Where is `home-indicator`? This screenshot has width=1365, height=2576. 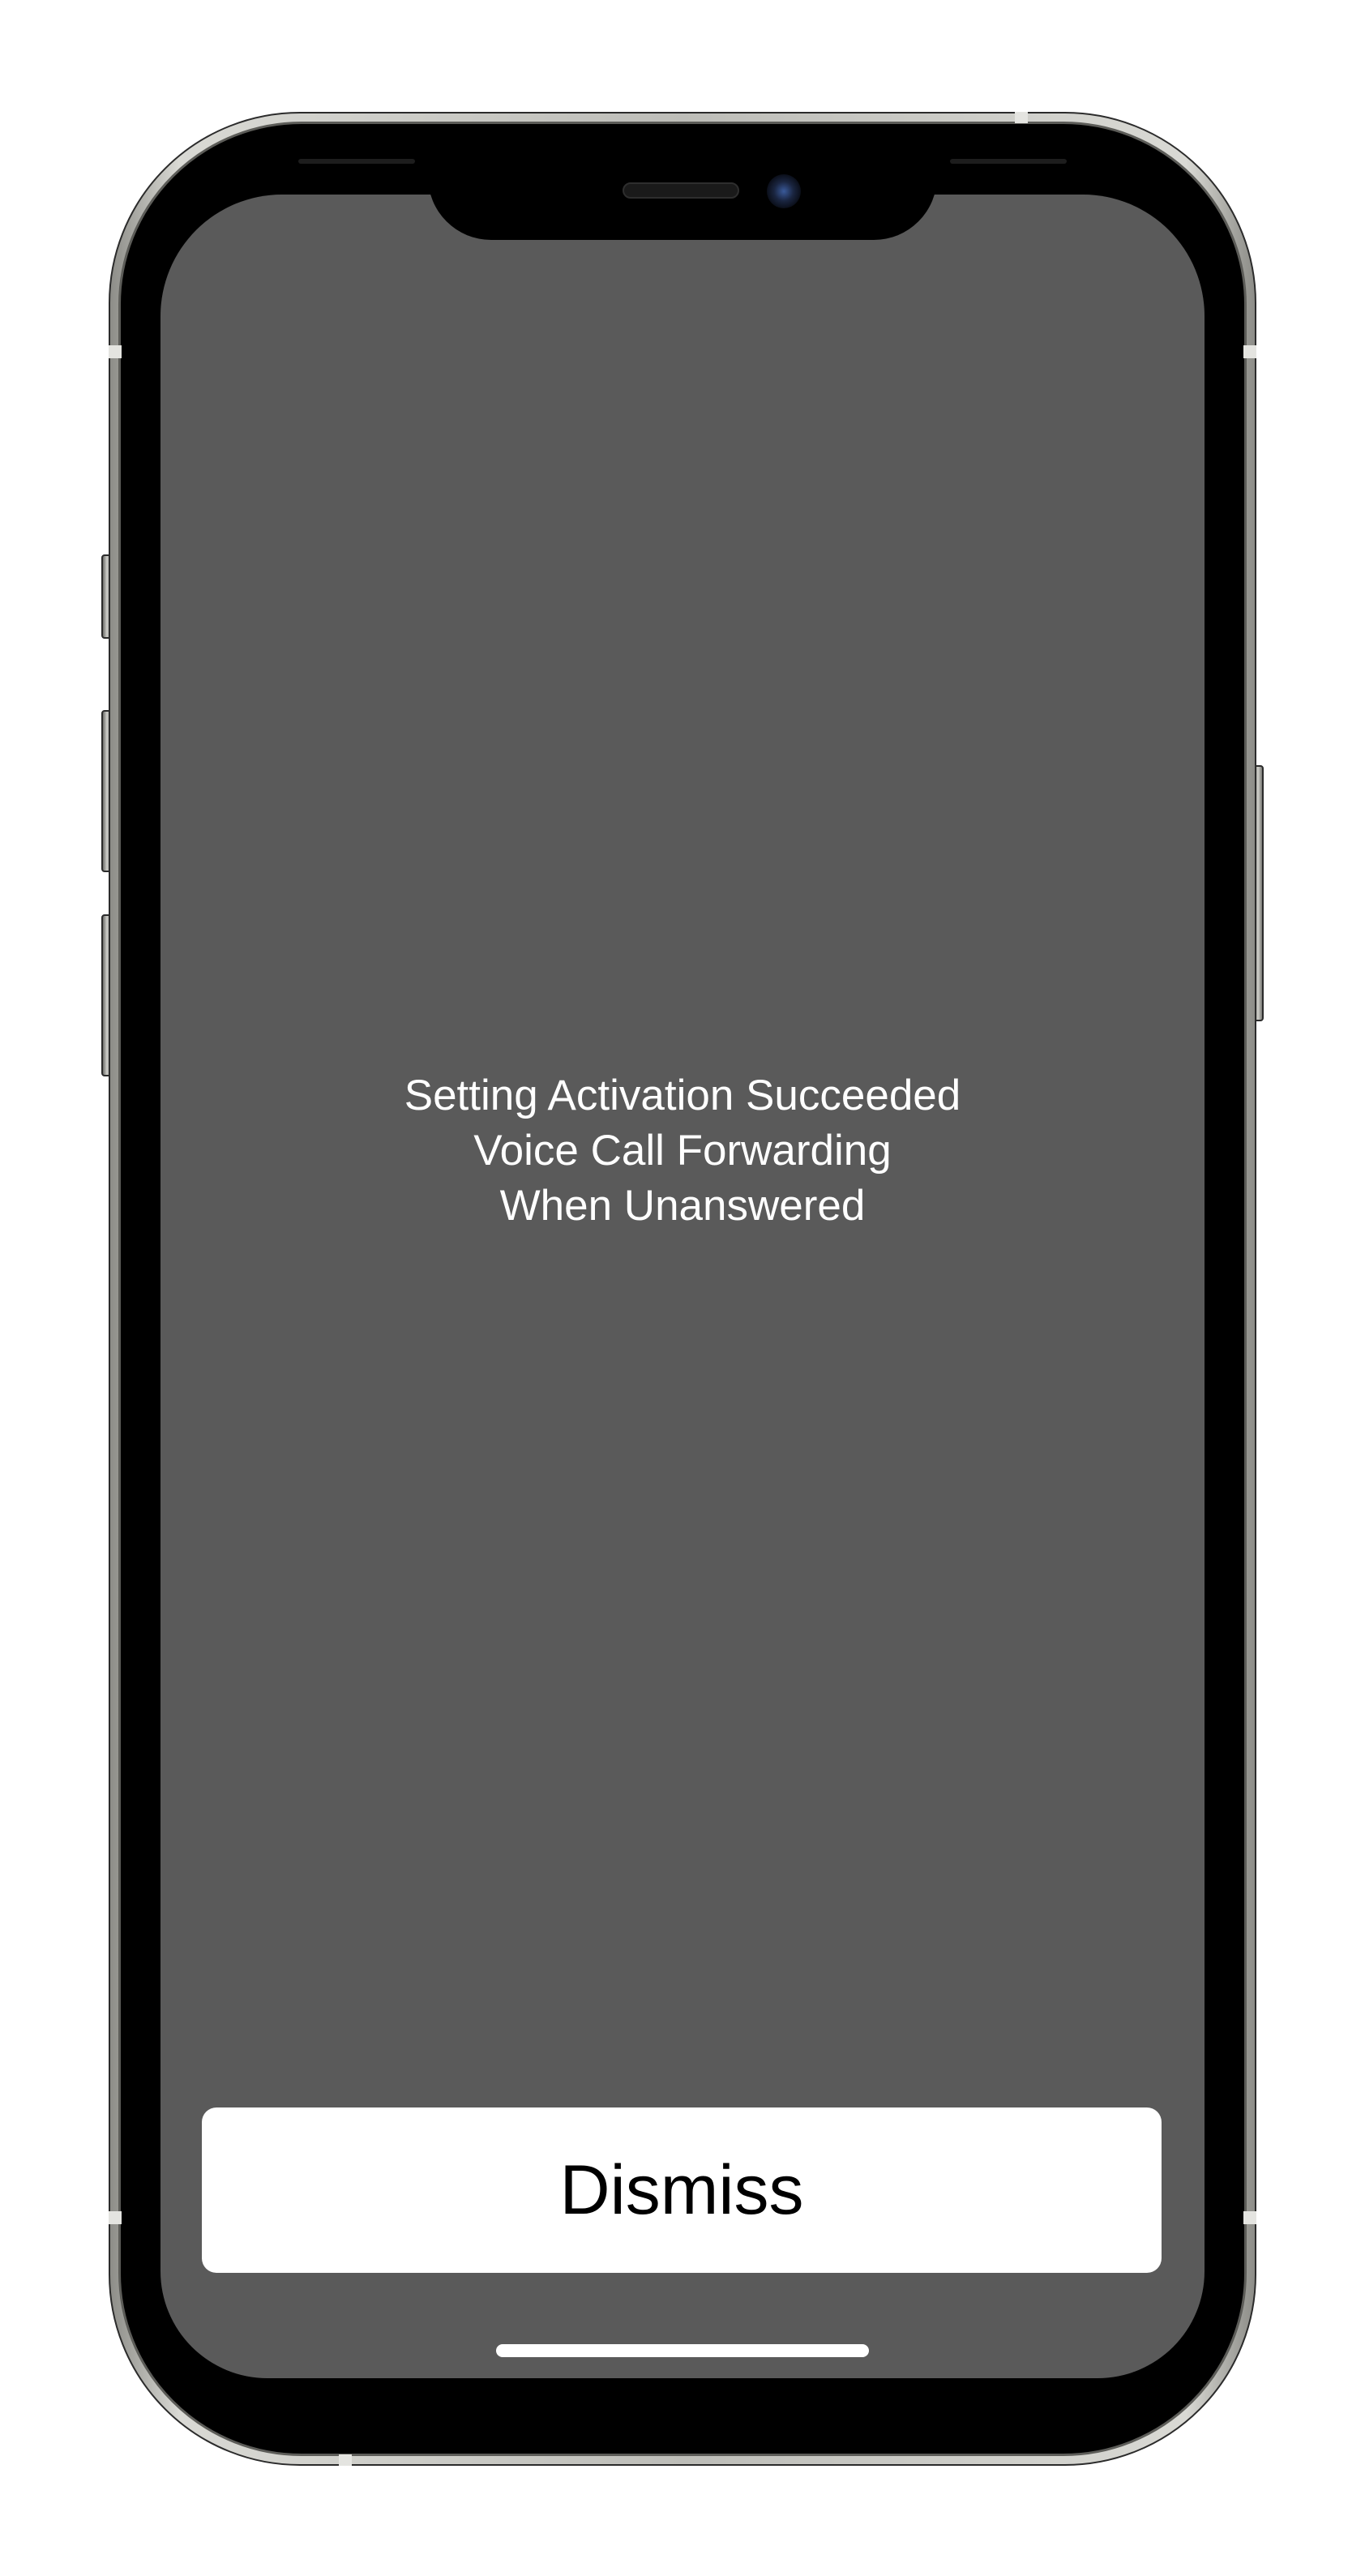
home-indicator is located at coordinates (682, 2350).